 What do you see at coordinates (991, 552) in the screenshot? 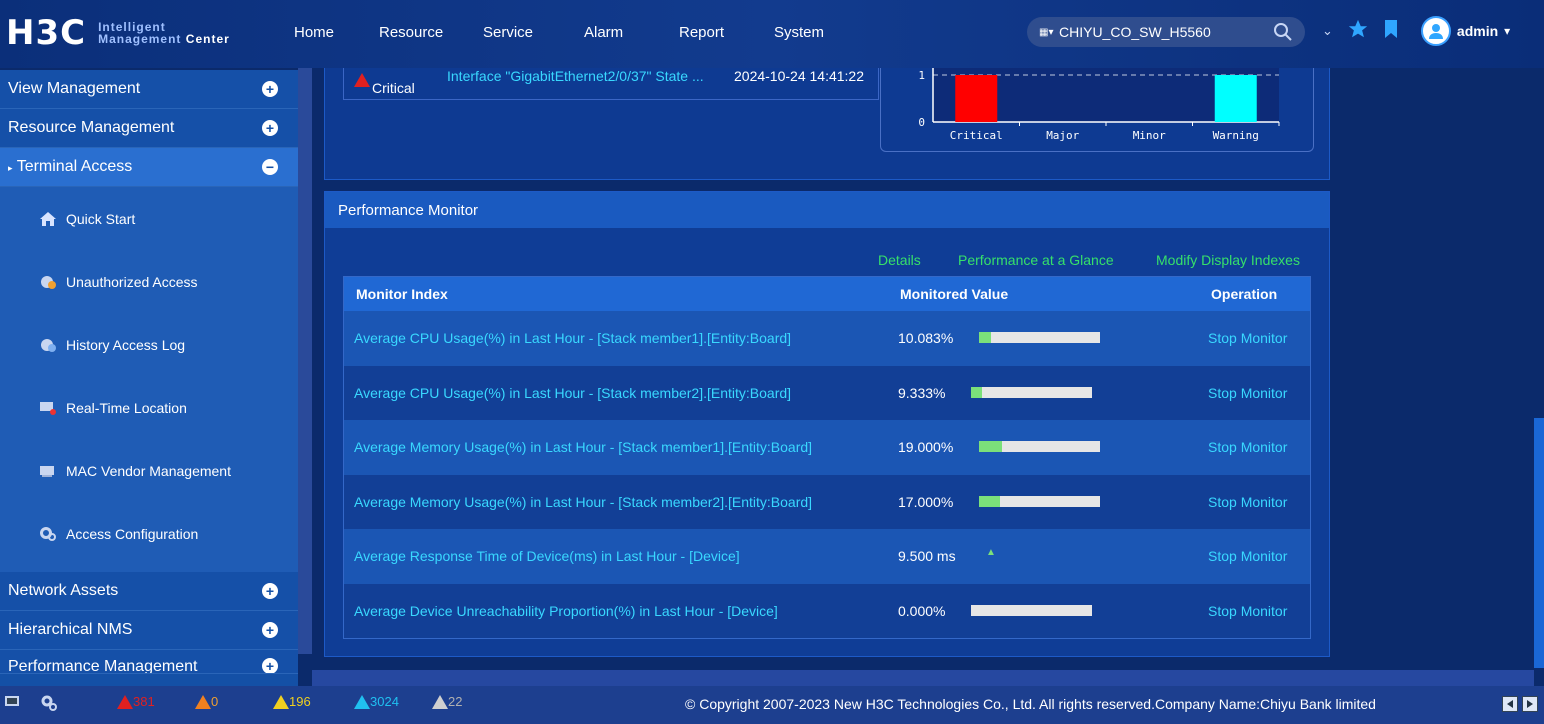
I see `trend-up-icon: ▲` at bounding box center [991, 552].